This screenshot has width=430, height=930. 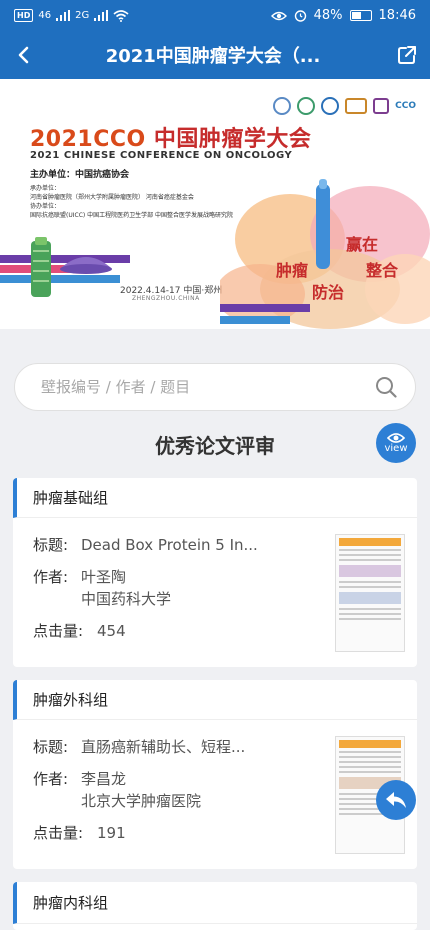 I want to click on search-bar, so click(x=215, y=387).